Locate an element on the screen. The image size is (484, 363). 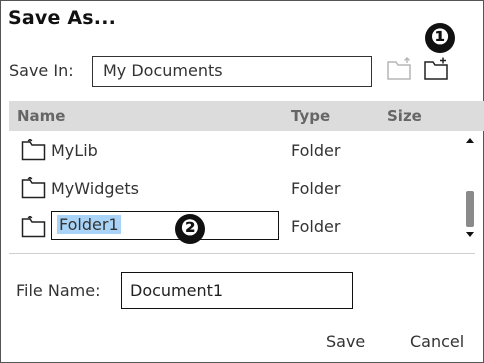
column-header-type: Type is located at coordinates (310, 116).